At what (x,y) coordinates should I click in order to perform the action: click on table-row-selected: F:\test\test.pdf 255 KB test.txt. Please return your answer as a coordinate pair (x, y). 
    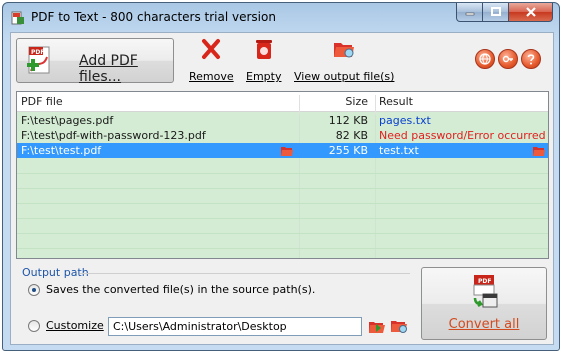
    Looking at the image, I should click on (282, 150).